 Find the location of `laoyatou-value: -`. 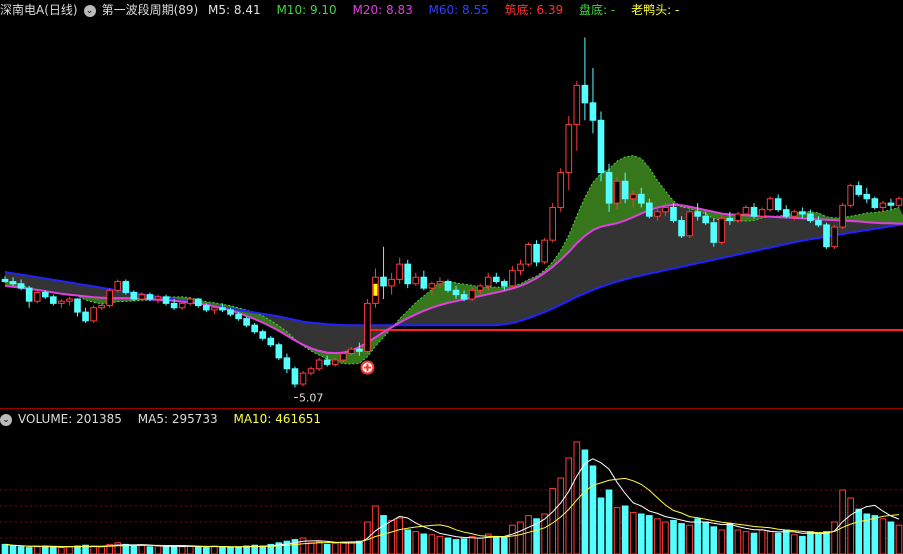

laoyatou-value: - is located at coordinates (677, 10).